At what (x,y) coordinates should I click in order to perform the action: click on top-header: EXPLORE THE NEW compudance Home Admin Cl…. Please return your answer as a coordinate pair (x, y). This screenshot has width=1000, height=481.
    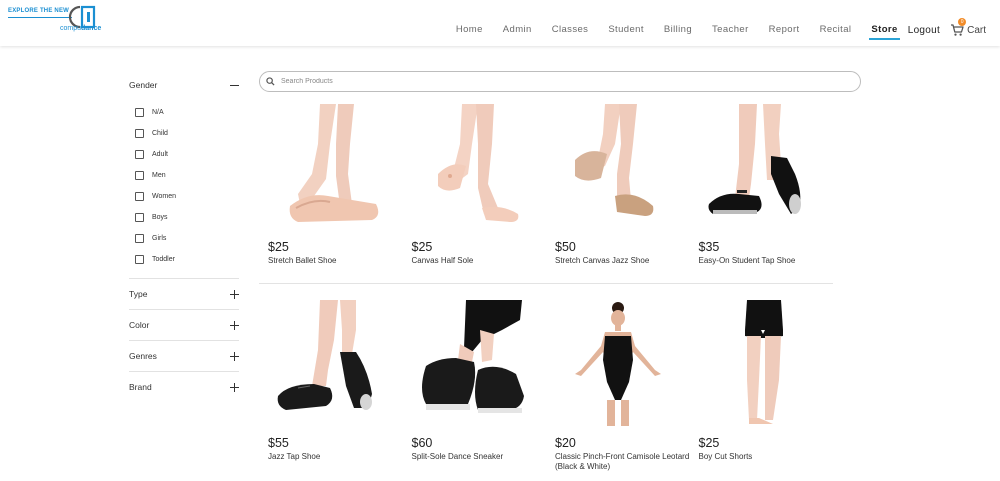
    Looking at the image, I should click on (500, 23).